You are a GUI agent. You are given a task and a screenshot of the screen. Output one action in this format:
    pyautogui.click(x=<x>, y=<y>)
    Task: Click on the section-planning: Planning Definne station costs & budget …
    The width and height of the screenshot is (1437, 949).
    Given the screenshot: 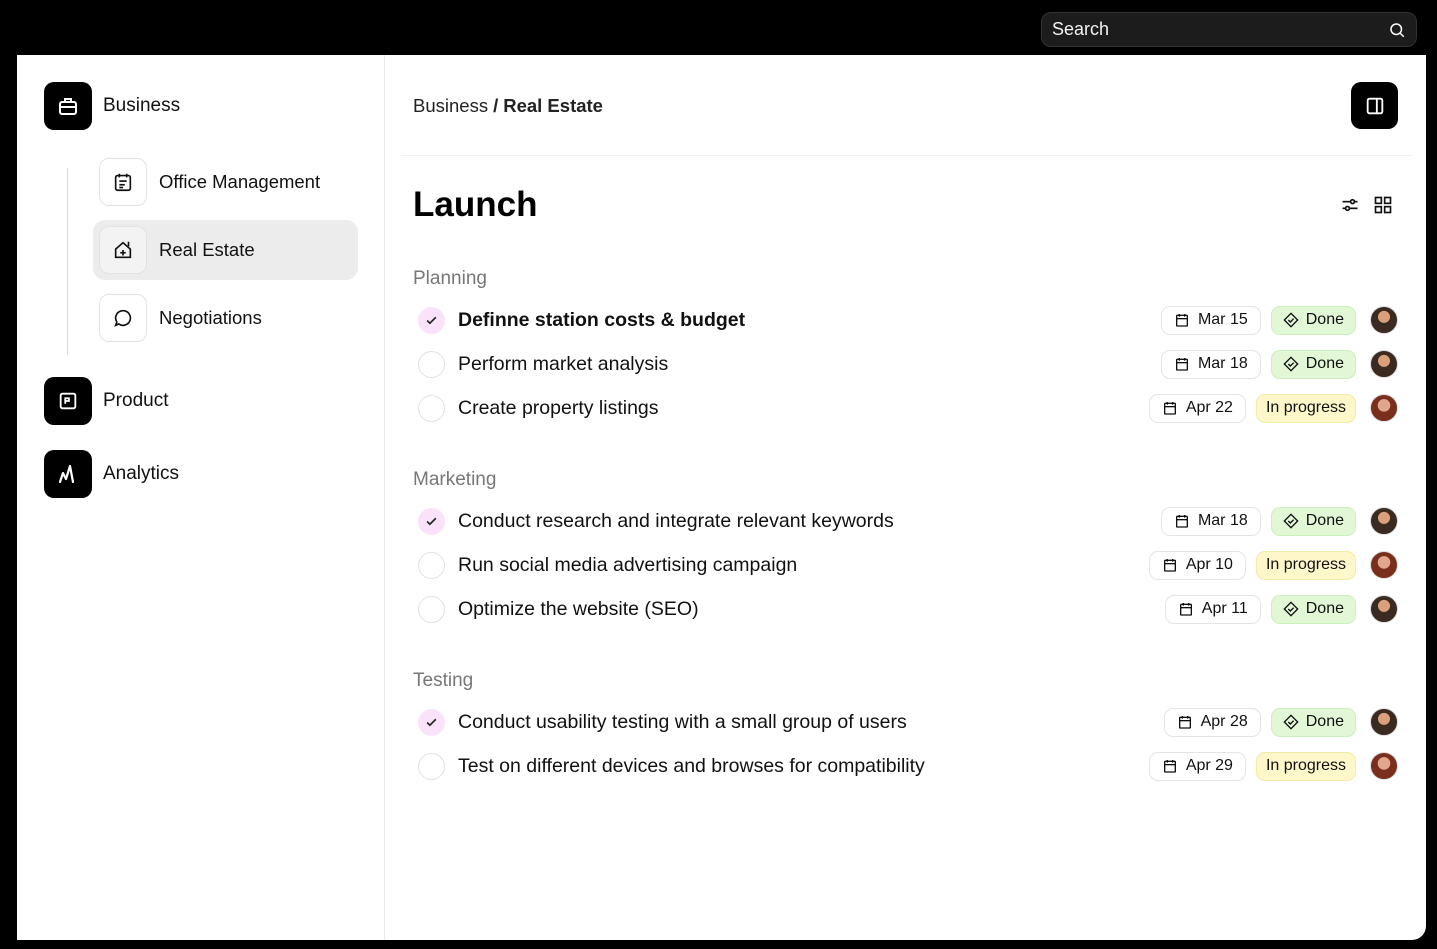 What is the action you would take?
    pyautogui.click(x=905, y=349)
    